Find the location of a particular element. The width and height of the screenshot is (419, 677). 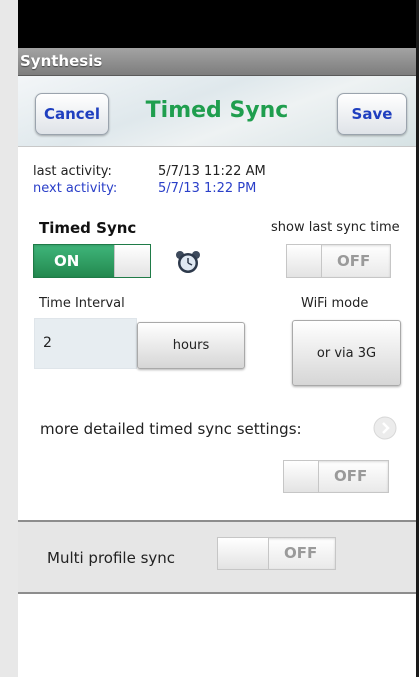

timed-sync-toggle: ON is located at coordinates (92, 261).